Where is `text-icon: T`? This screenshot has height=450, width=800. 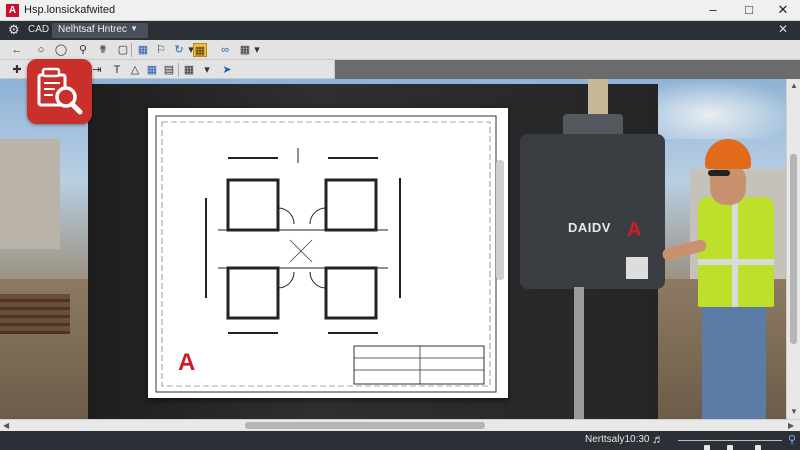 text-icon: T is located at coordinates (117, 70).